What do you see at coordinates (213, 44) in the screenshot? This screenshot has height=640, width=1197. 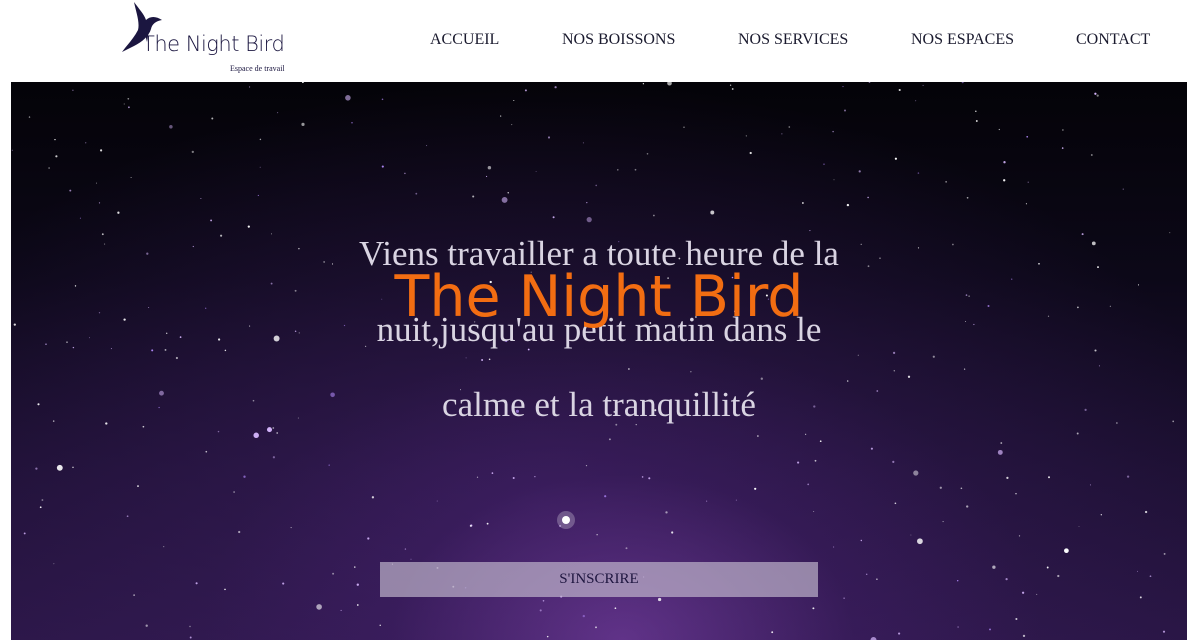 I see `logo-name: The Night Bird` at bounding box center [213, 44].